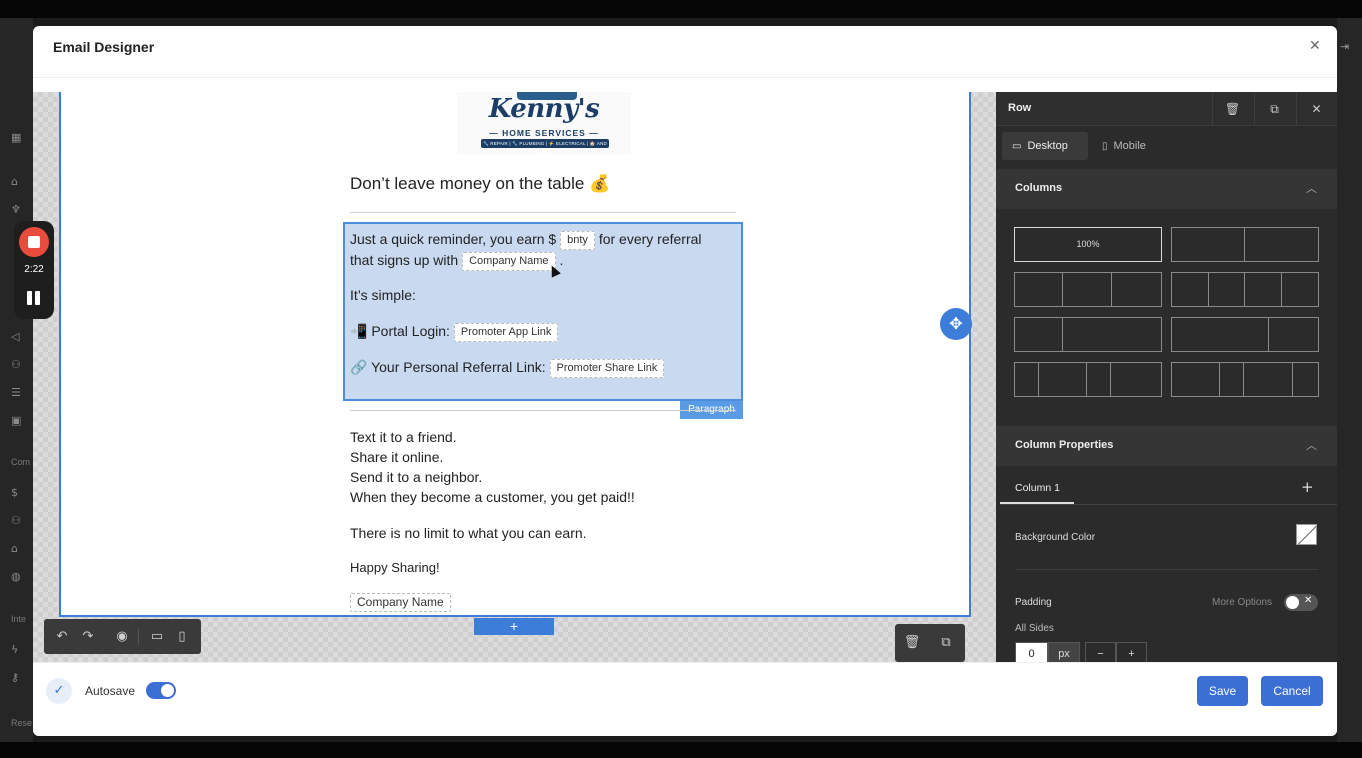  I want to click on tab-column-1: Column 1, so click(1037, 488).